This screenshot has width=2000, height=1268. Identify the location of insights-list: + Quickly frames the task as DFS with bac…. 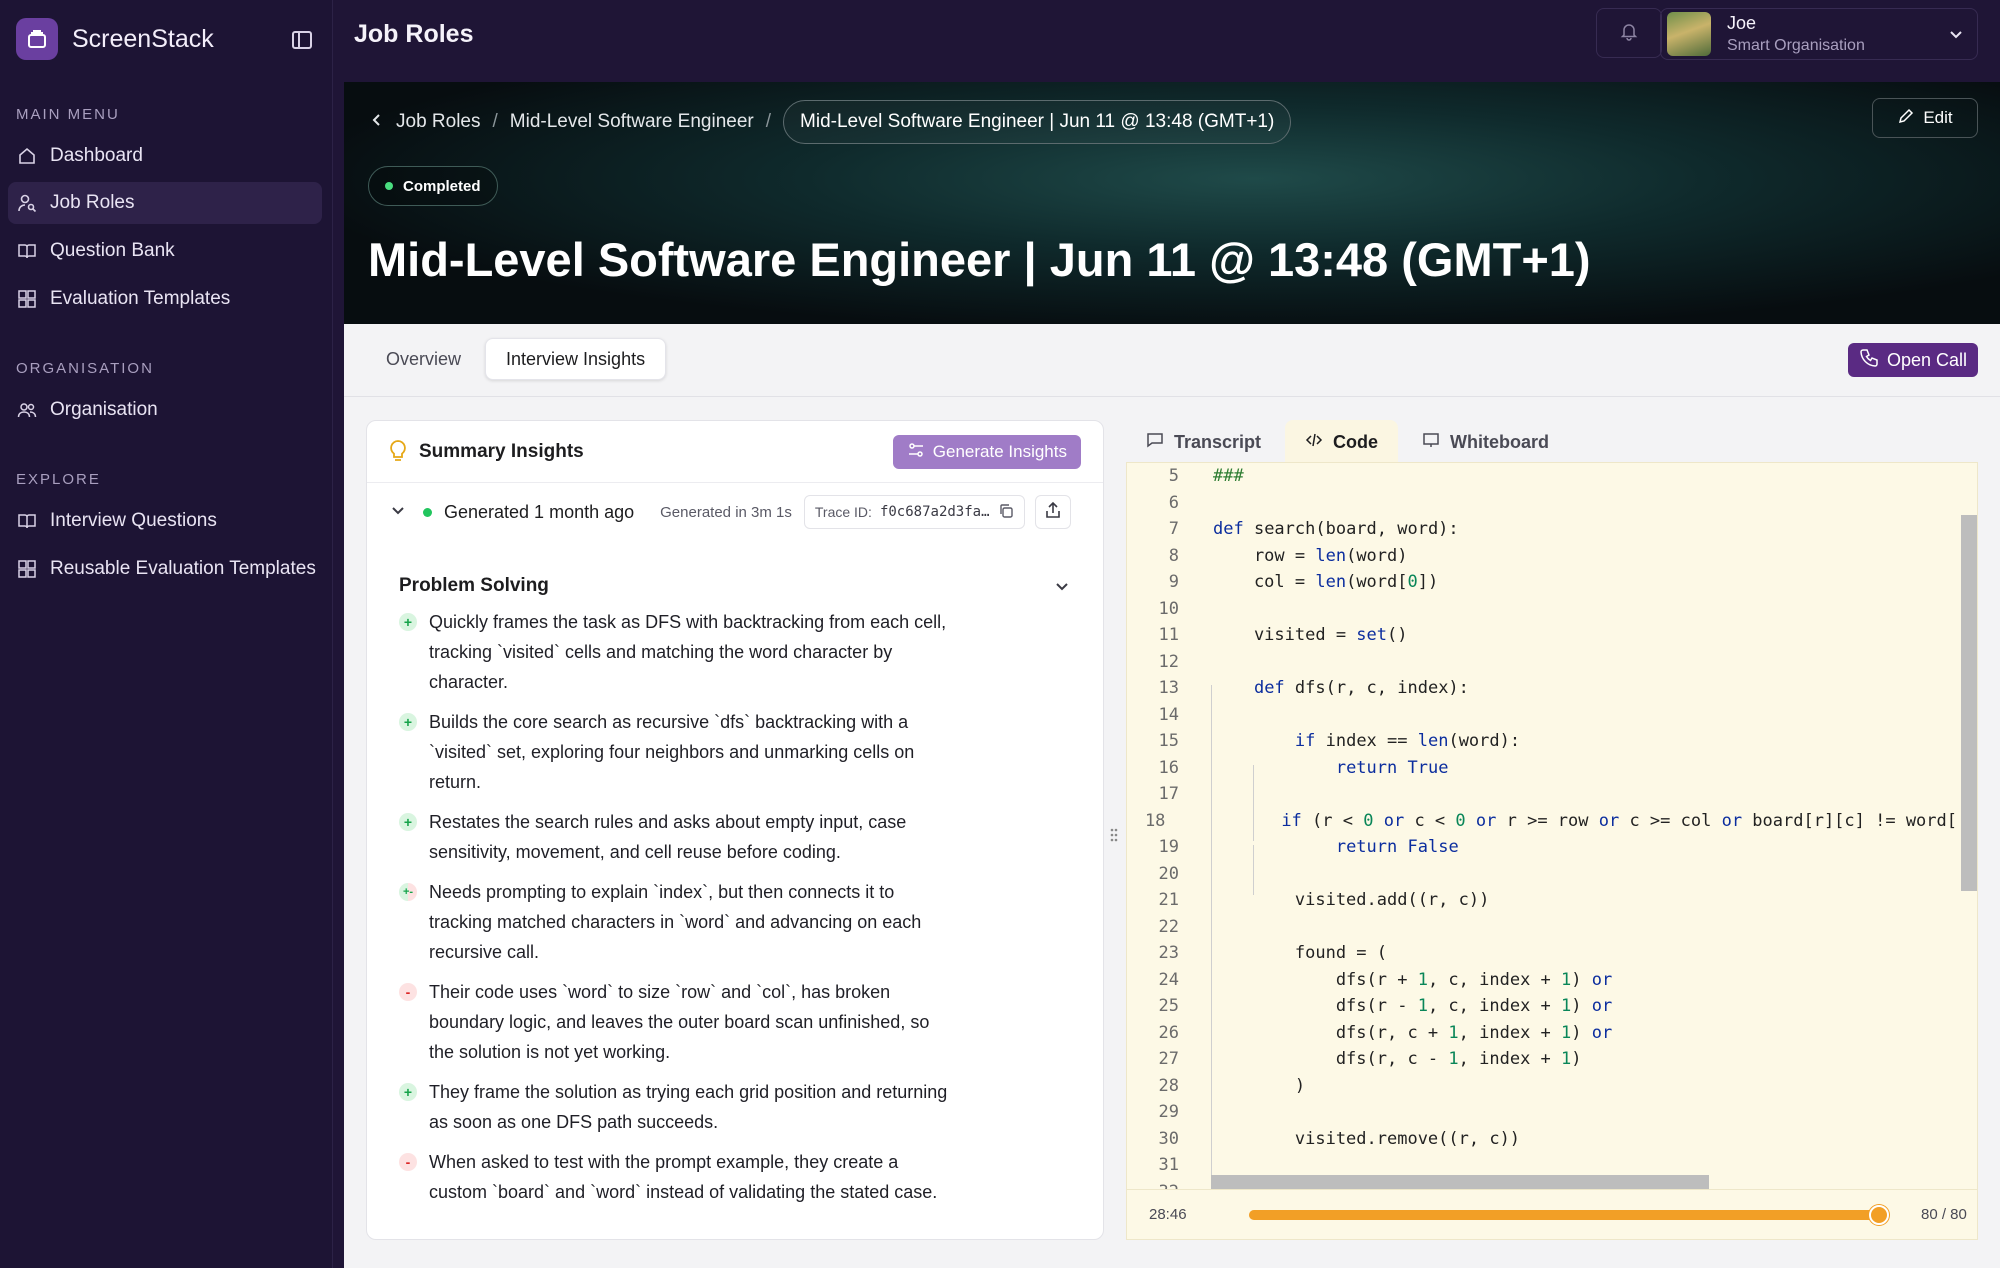
(679, 912).